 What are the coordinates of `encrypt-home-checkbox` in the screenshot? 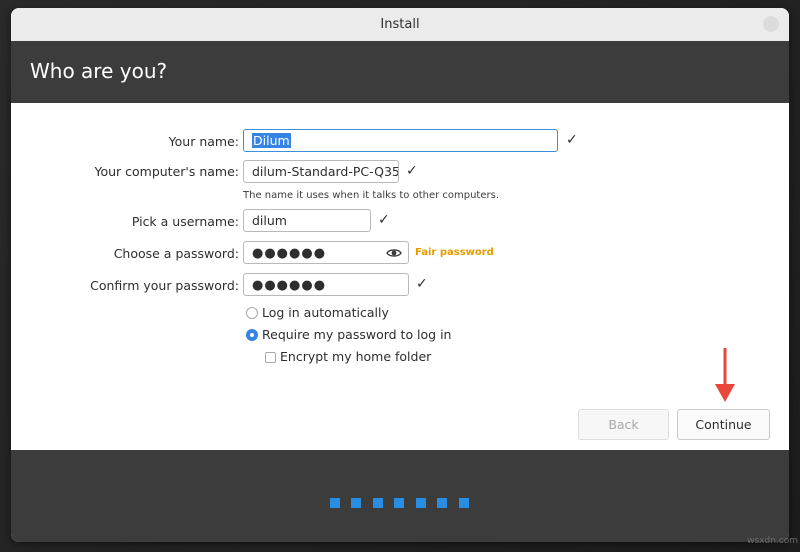 It's located at (270, 357).